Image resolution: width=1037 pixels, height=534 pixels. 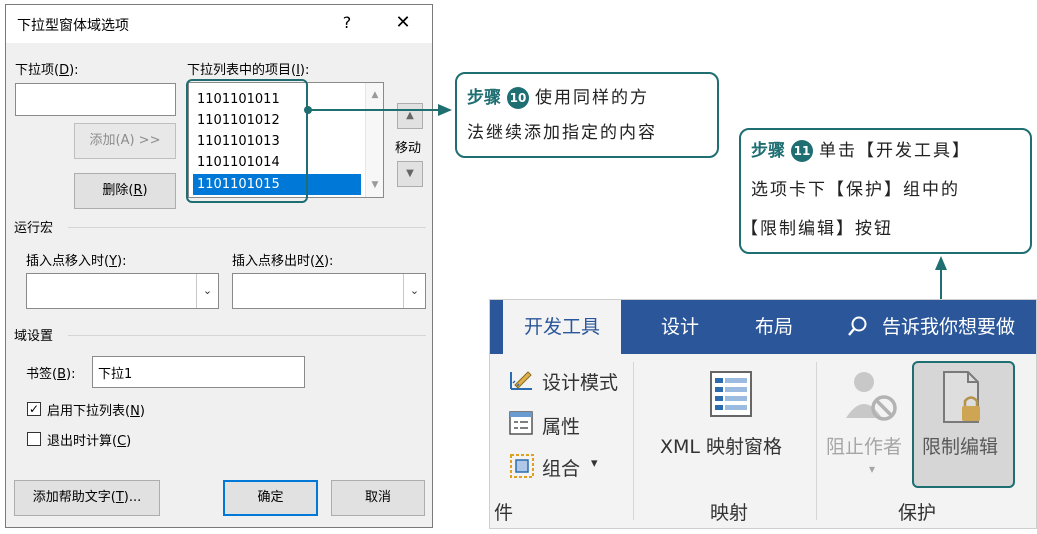 I want to click on xml-mapping-pane-button: XML 映射窗格, so click(x=721, y=445).